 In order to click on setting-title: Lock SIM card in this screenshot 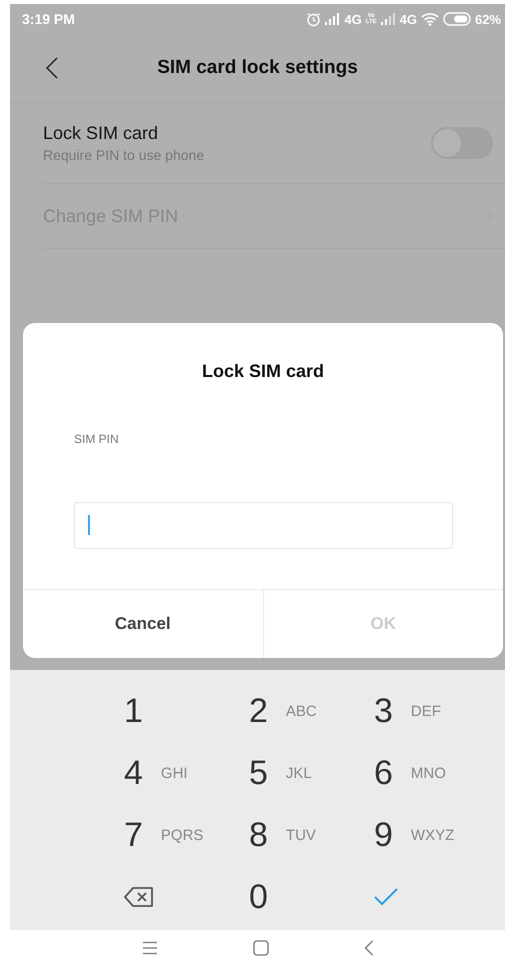, I will do `click(101, 133)`.